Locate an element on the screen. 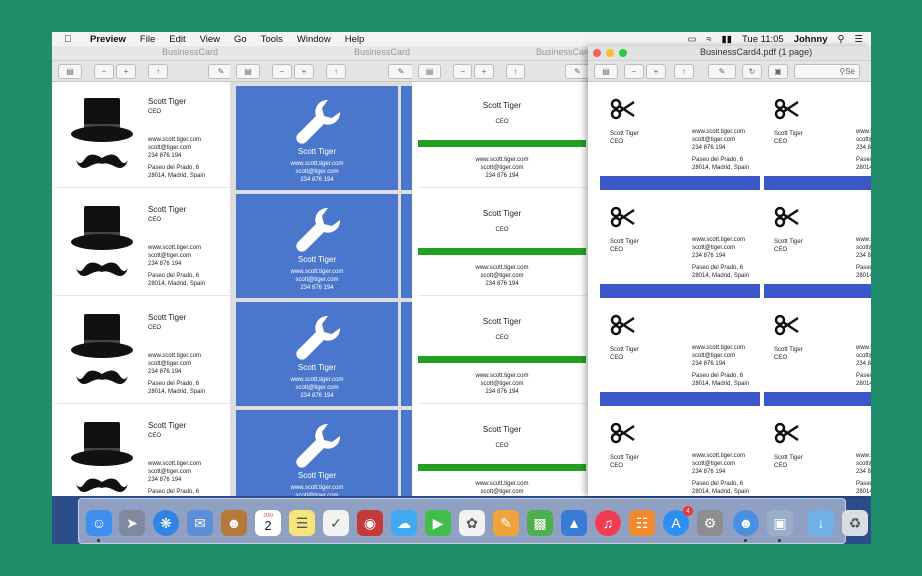 The image size is (922, 576). toolbox-button: ▣ is located at coordinates (778, 71).